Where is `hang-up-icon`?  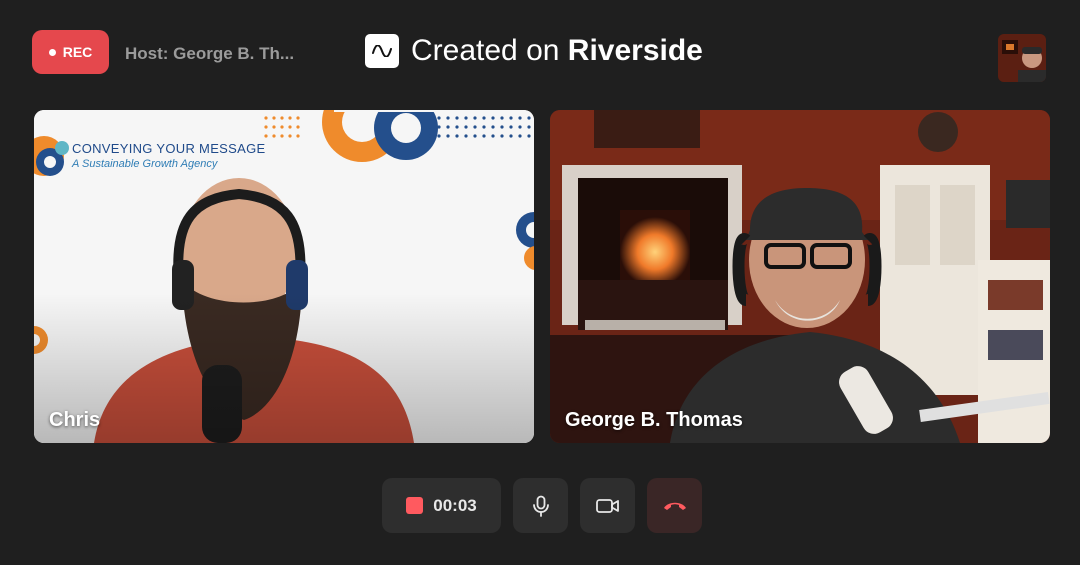
hang-up-icon is located at coordinates (674, 506).